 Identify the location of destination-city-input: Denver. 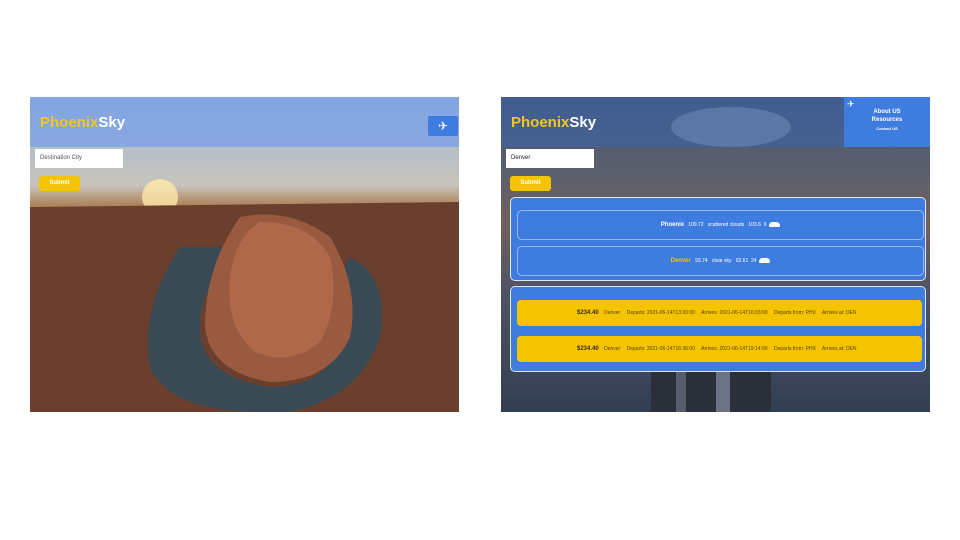
(550, 158).